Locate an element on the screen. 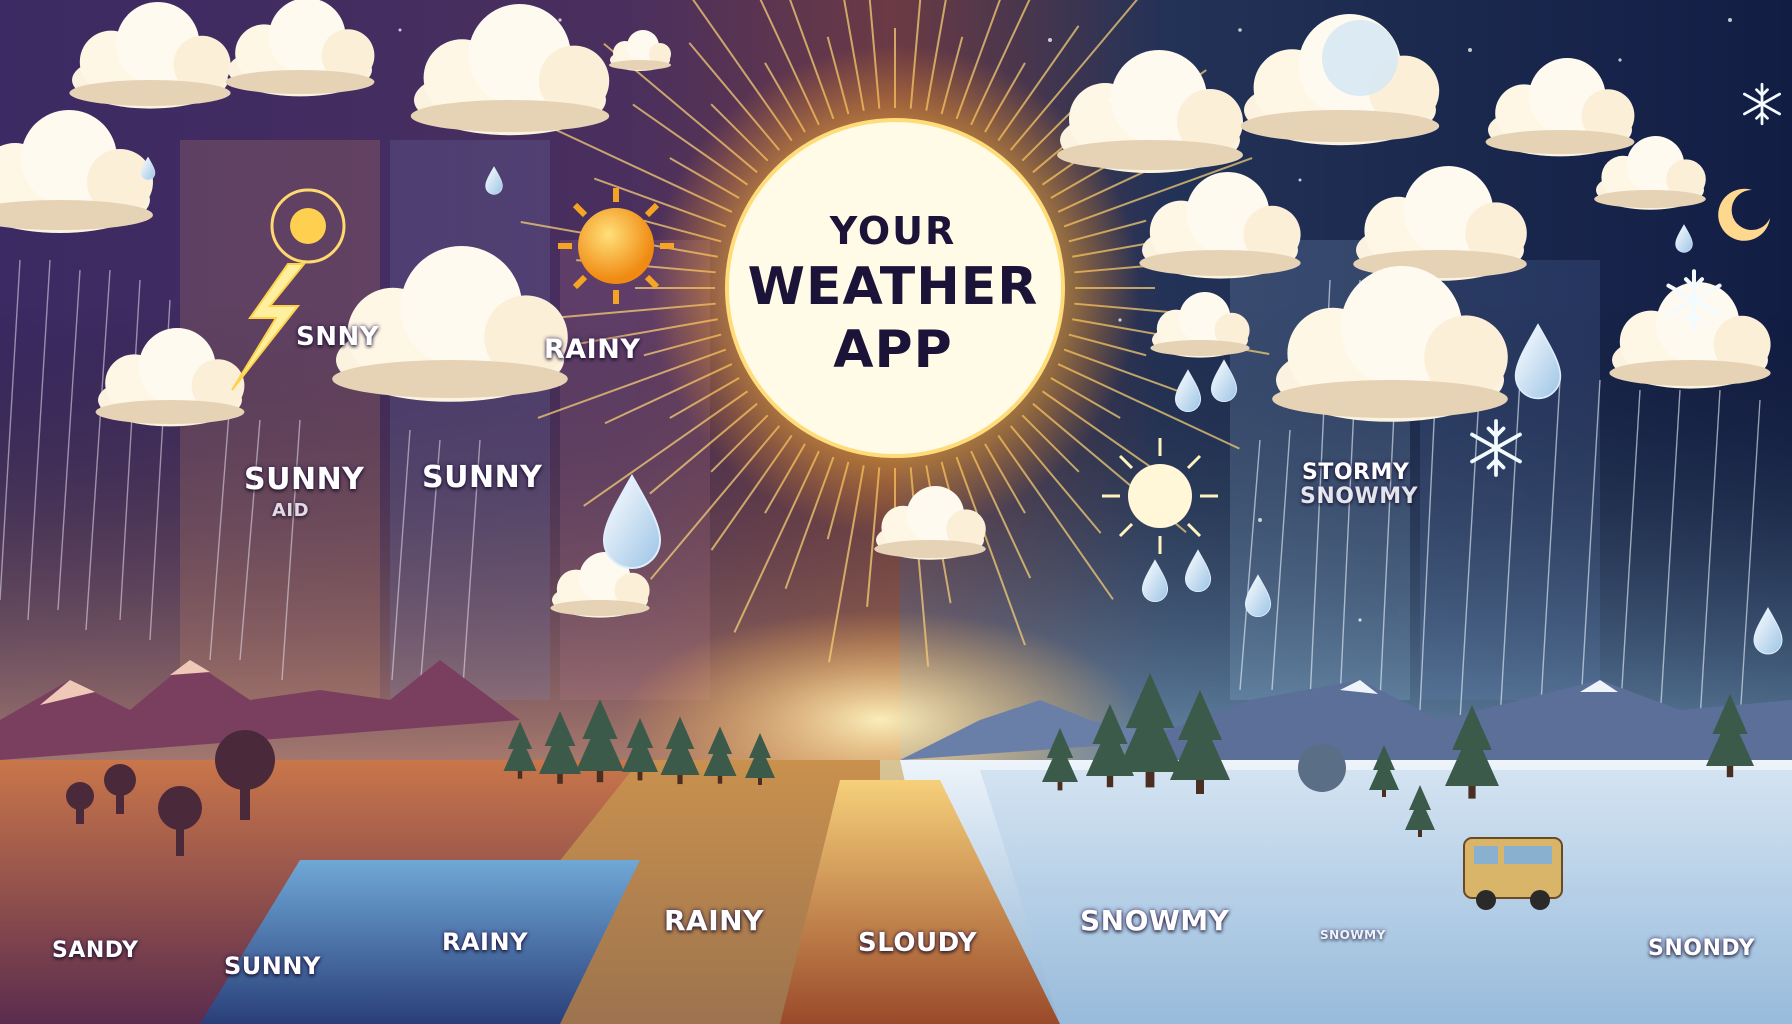  tree-icon is located at coordinates (1322, 768).